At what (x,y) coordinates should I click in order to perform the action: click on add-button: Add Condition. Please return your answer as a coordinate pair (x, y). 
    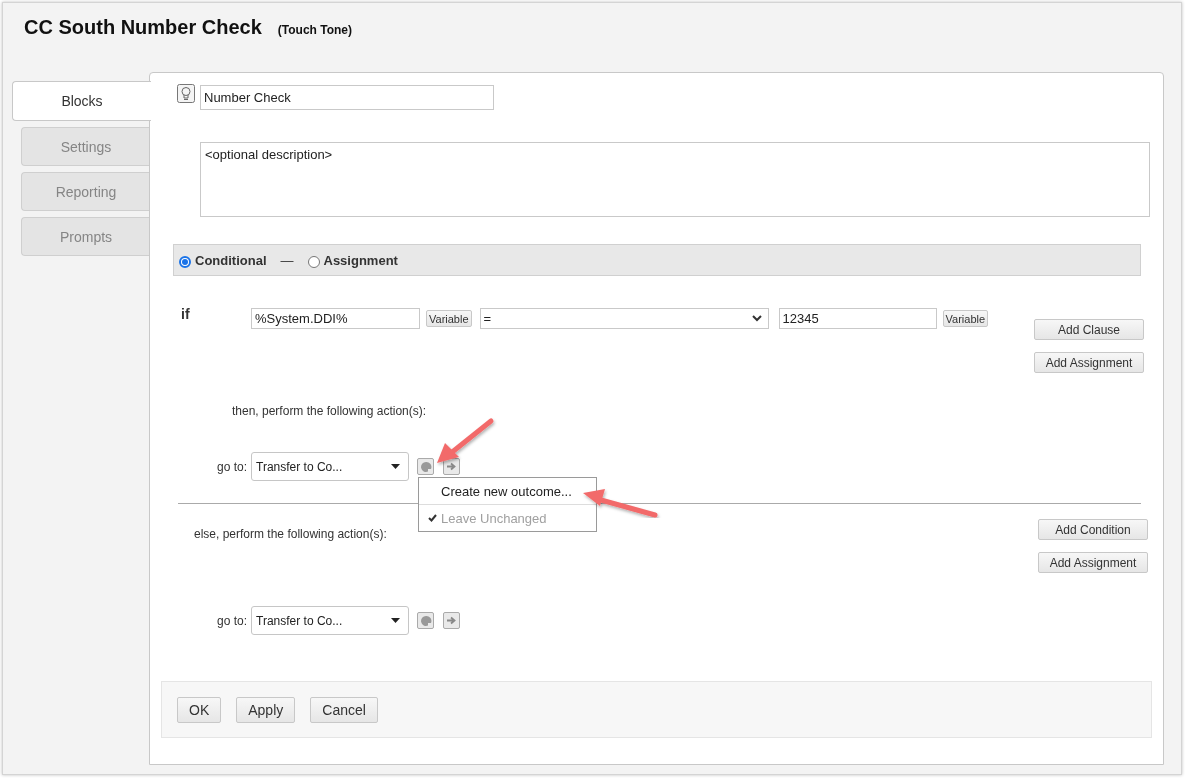
    Looking at the image, I should click on (1093, 529).